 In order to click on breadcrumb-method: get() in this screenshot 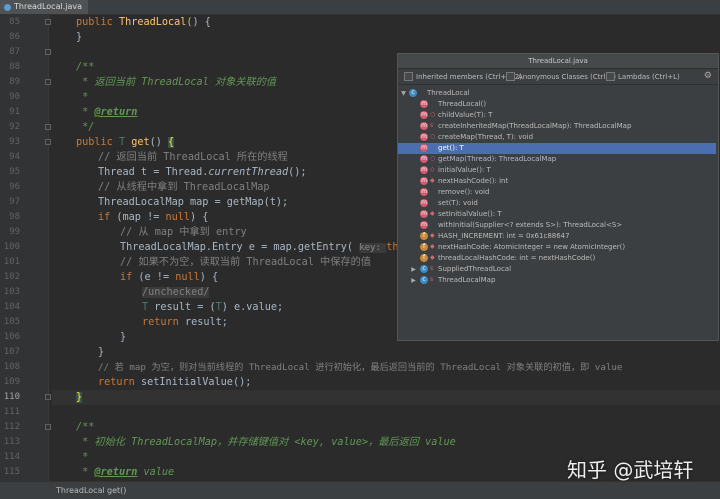, I will do `click(116, 490)`.